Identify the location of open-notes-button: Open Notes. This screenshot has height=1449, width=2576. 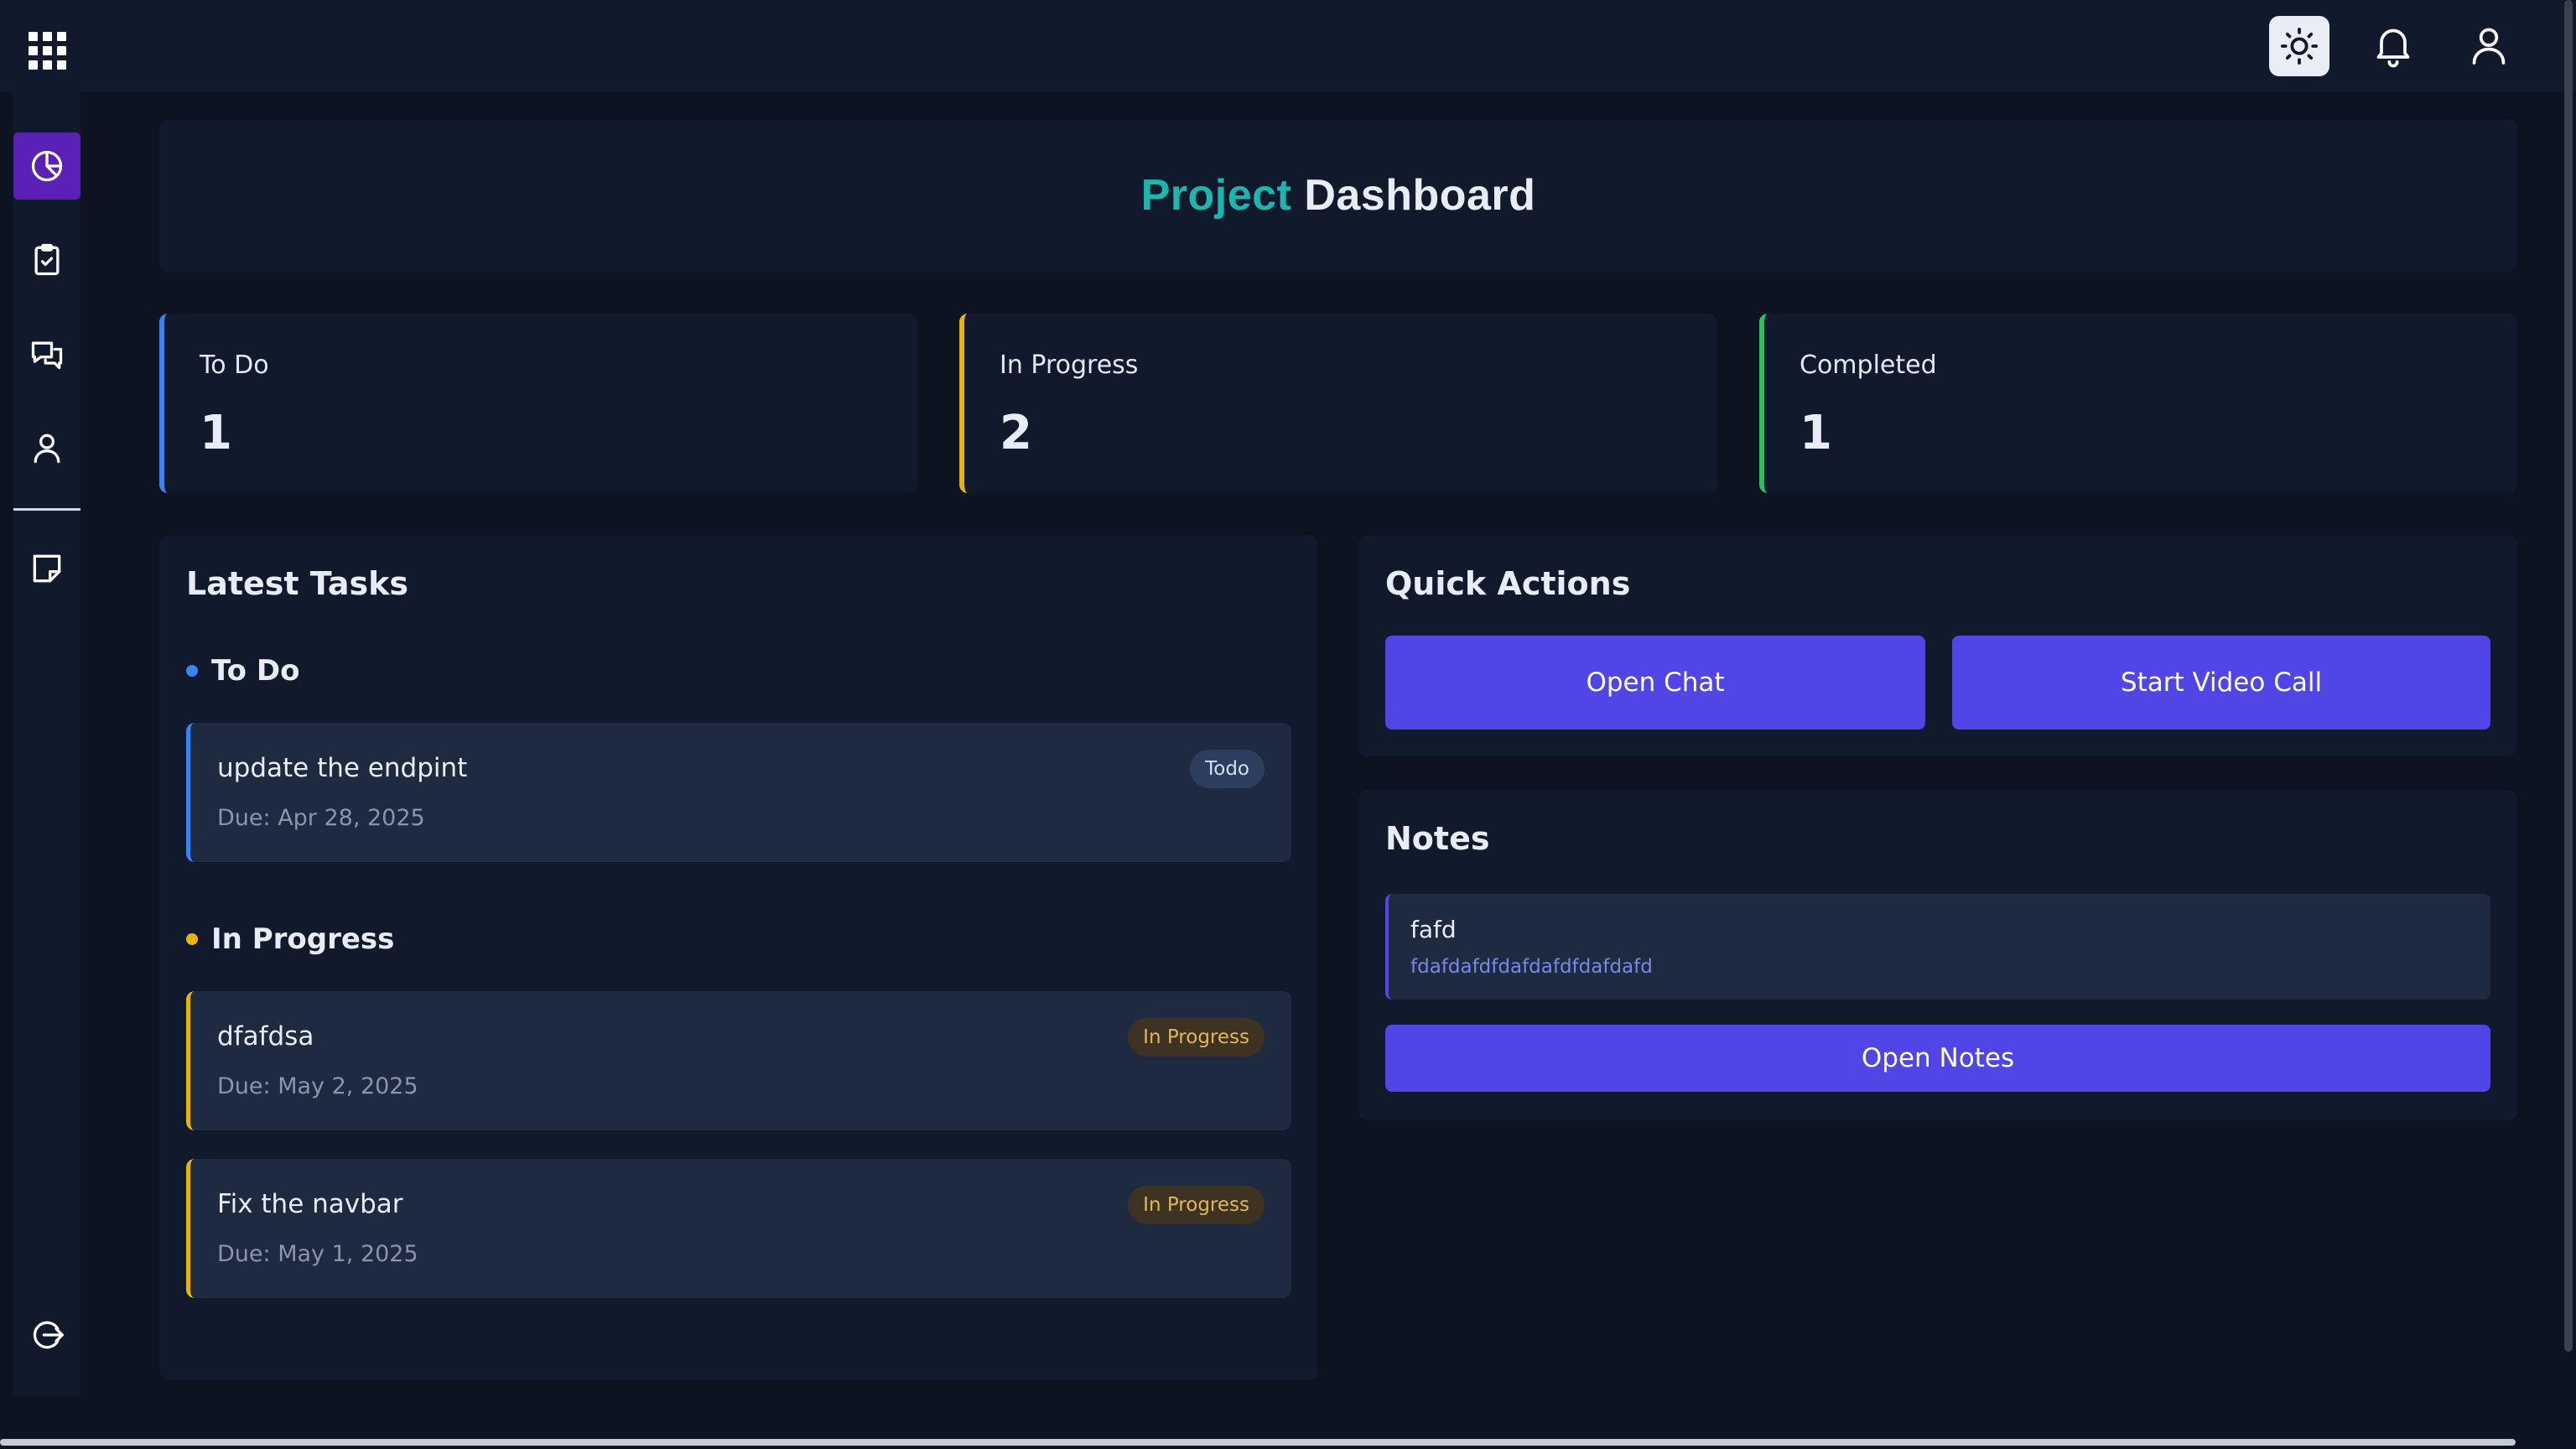
(1937, 1058).